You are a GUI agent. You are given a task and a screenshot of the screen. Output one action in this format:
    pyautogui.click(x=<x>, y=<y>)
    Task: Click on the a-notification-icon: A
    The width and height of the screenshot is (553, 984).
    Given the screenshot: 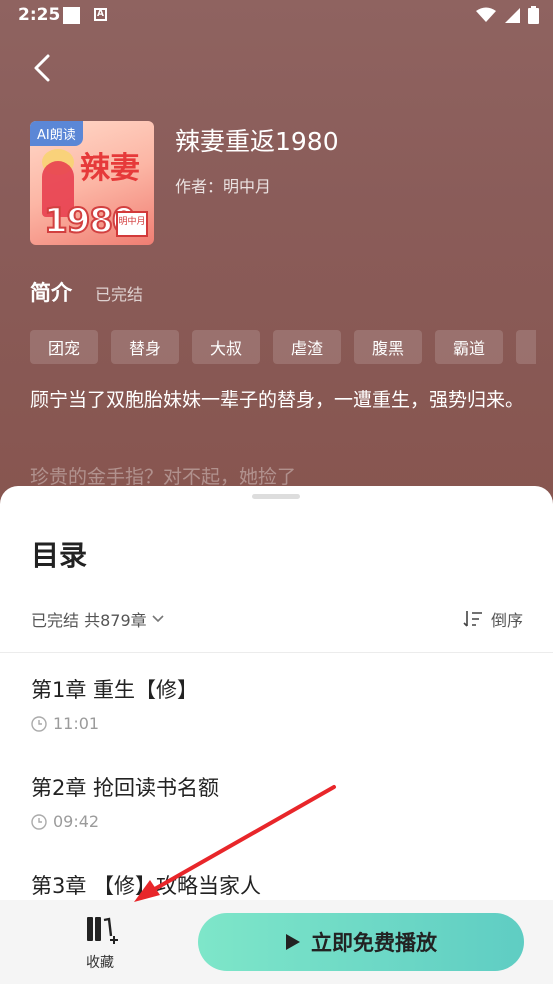 What is the action you would take?
    pyautogui.click(x=100, y=14)
    